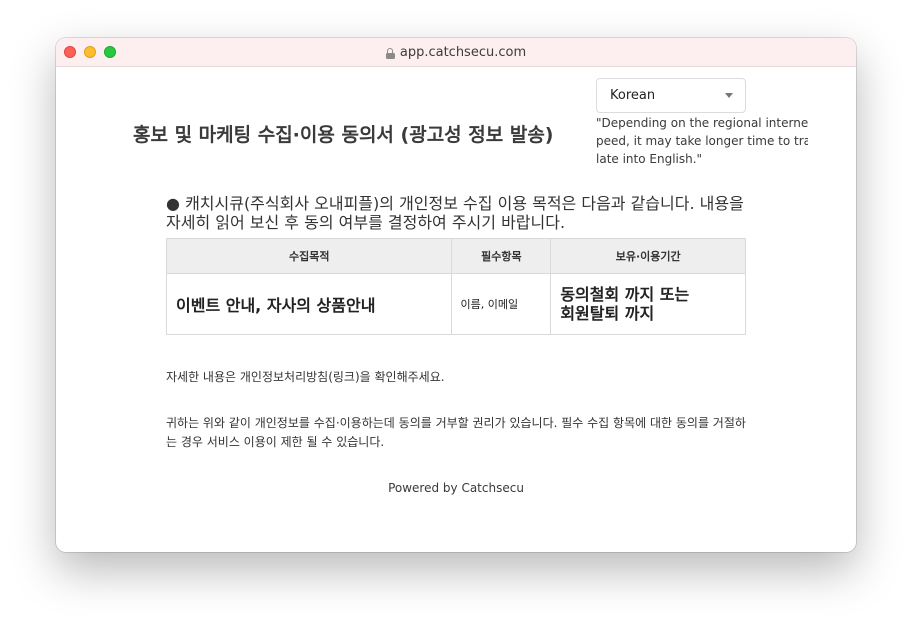 The width and height of the screenshot is (912, 627). I want to click on cell-required-items: 이름, 이메일, so click(501, 304).